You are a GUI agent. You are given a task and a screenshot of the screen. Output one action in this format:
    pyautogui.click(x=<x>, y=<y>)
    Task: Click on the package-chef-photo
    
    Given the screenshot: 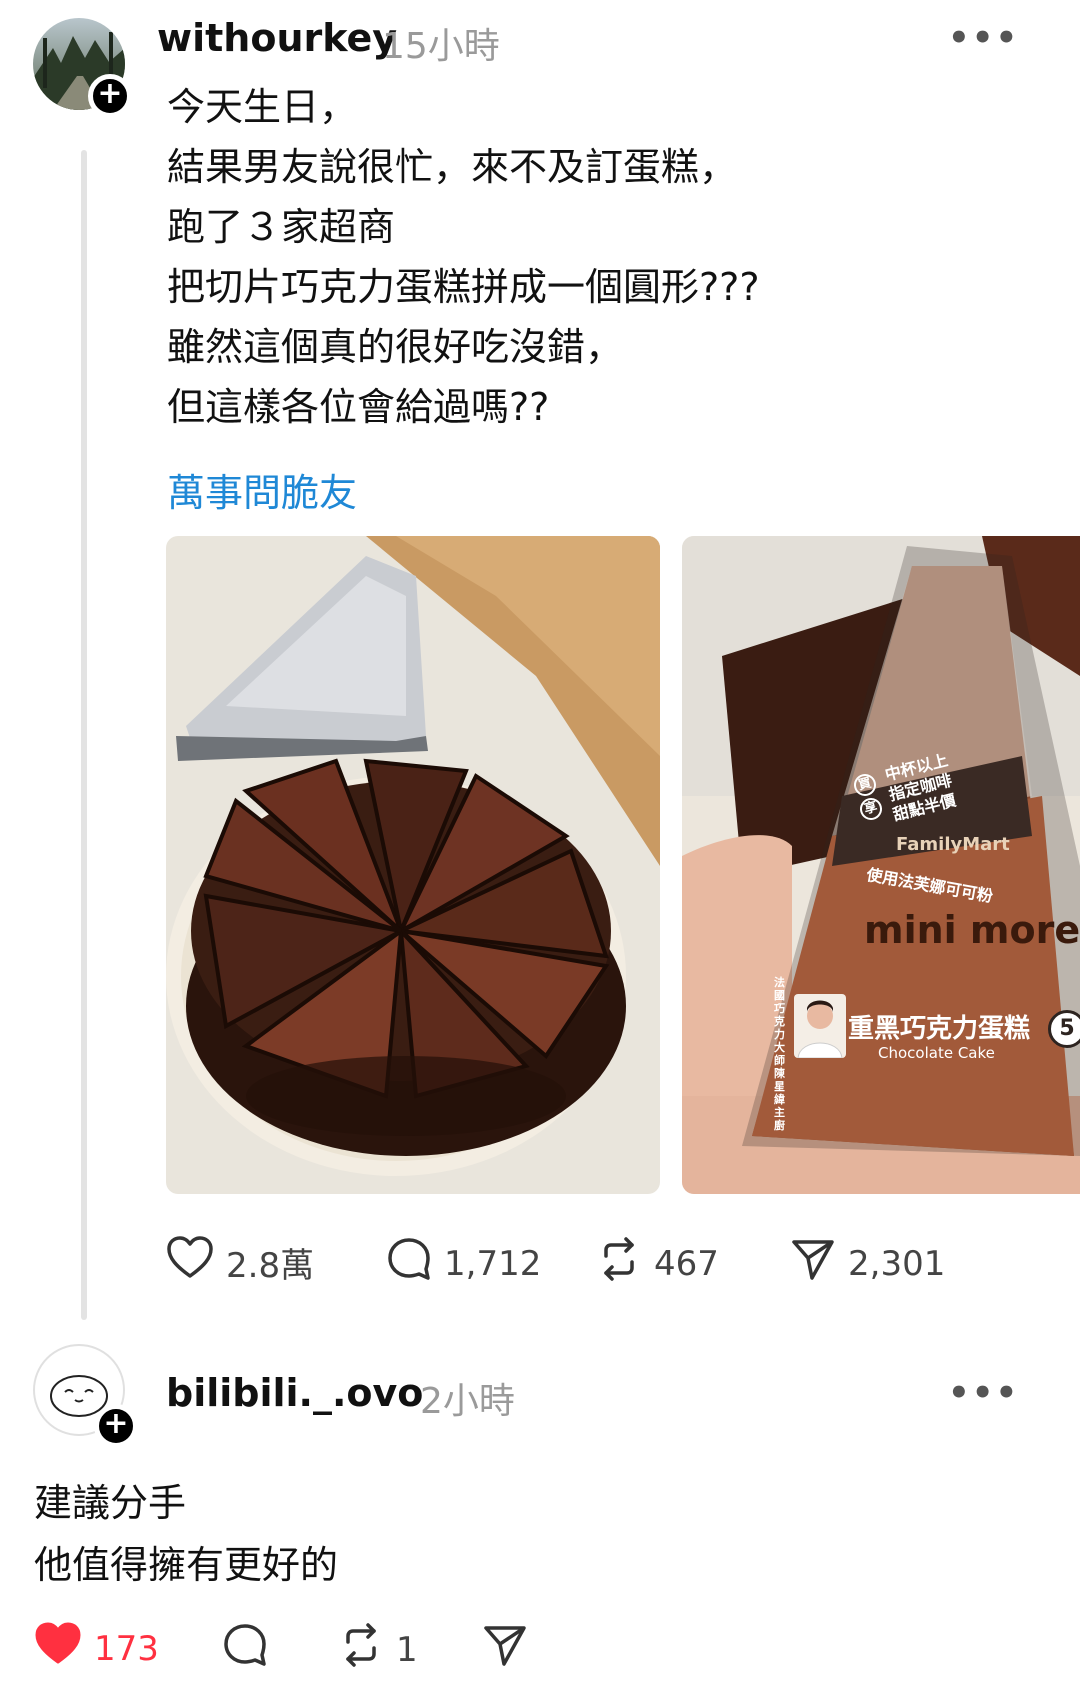 What is the action you would take?
    pyautogui.click(x=820, y=1026)
    